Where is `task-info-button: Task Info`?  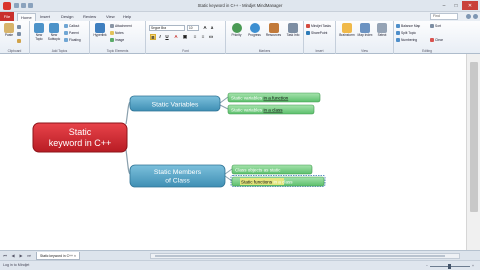 task-info-button: Task Info is located at coordinates (293, 34).